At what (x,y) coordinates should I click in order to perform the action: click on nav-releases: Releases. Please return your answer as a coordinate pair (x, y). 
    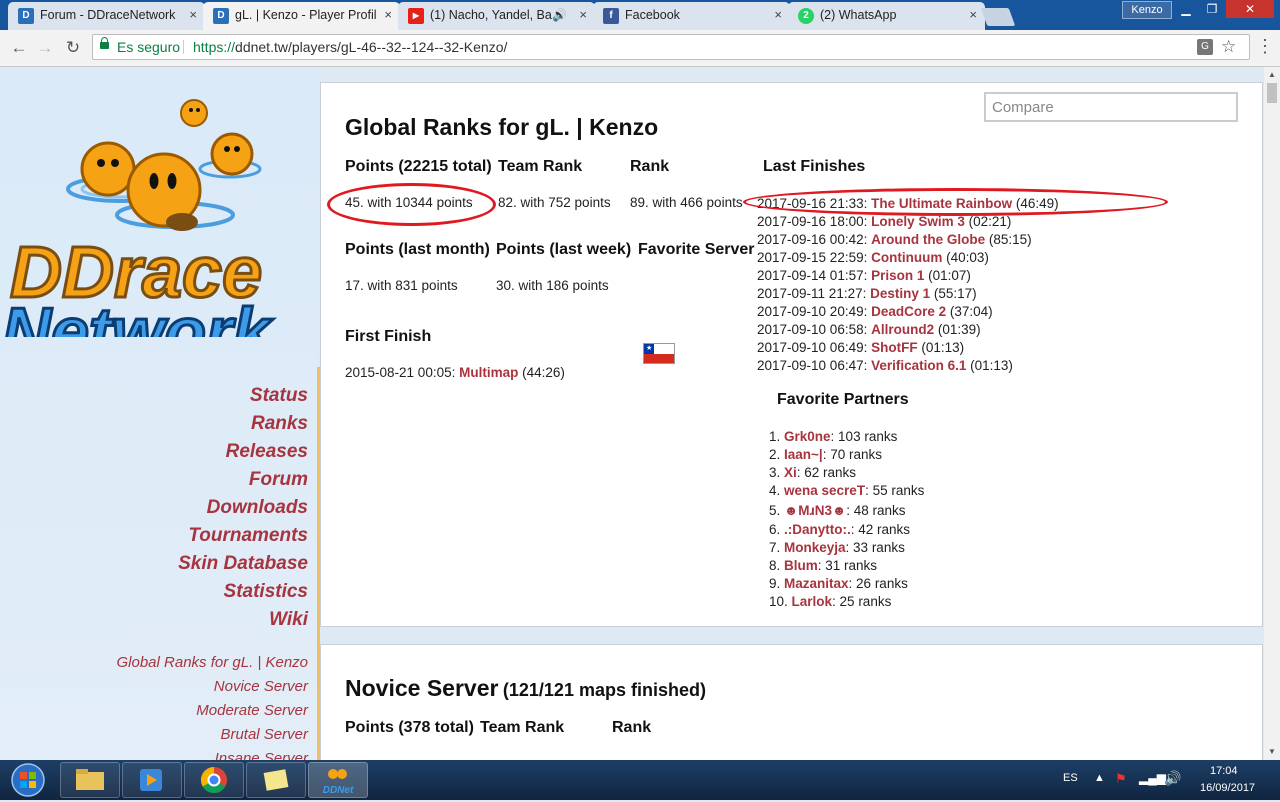
    Looking at the image, I should click on (267, 452).